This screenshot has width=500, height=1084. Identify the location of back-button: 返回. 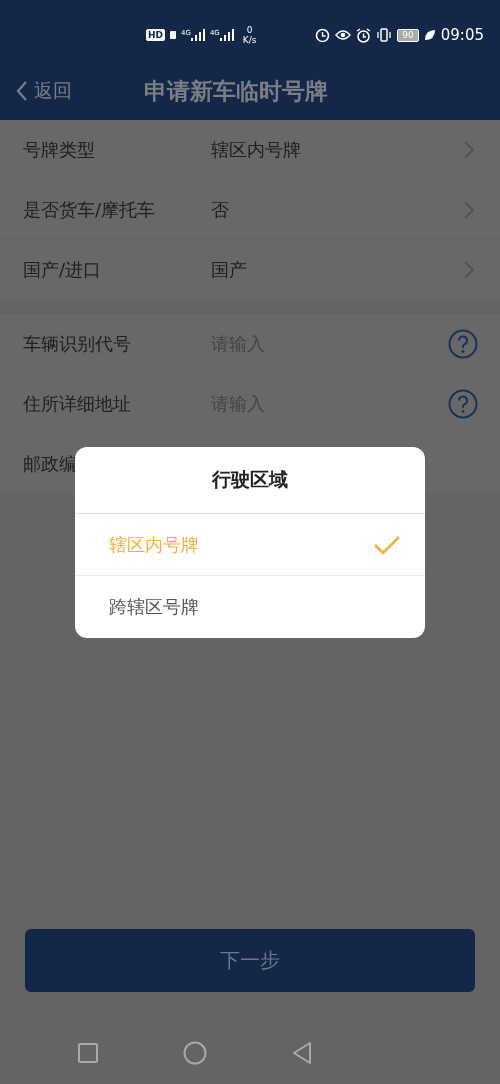
(44, 91).